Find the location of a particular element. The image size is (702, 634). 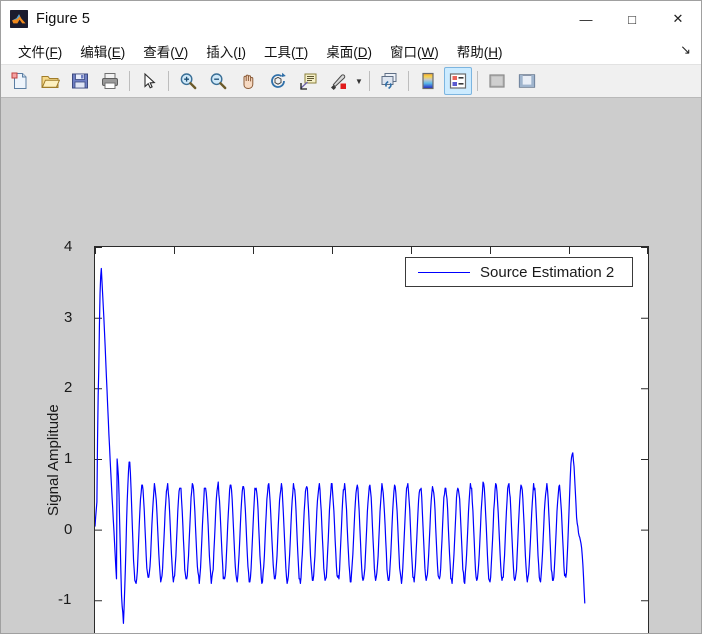

menu-tools: 工具(T) is located at coordinates (286, 51).